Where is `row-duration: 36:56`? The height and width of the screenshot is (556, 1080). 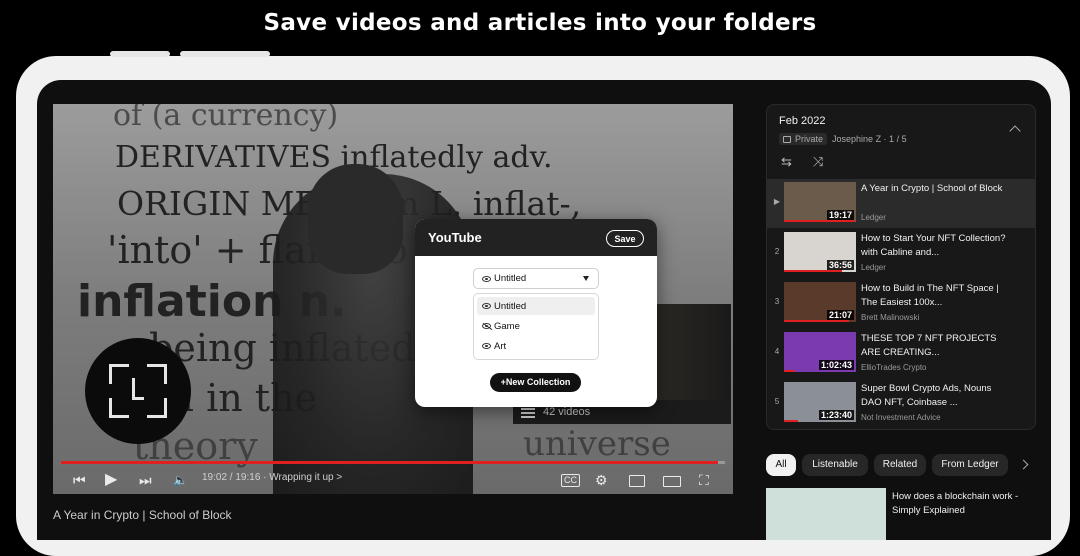
row-duration: 36:56 is located at coordinates (840, 265).